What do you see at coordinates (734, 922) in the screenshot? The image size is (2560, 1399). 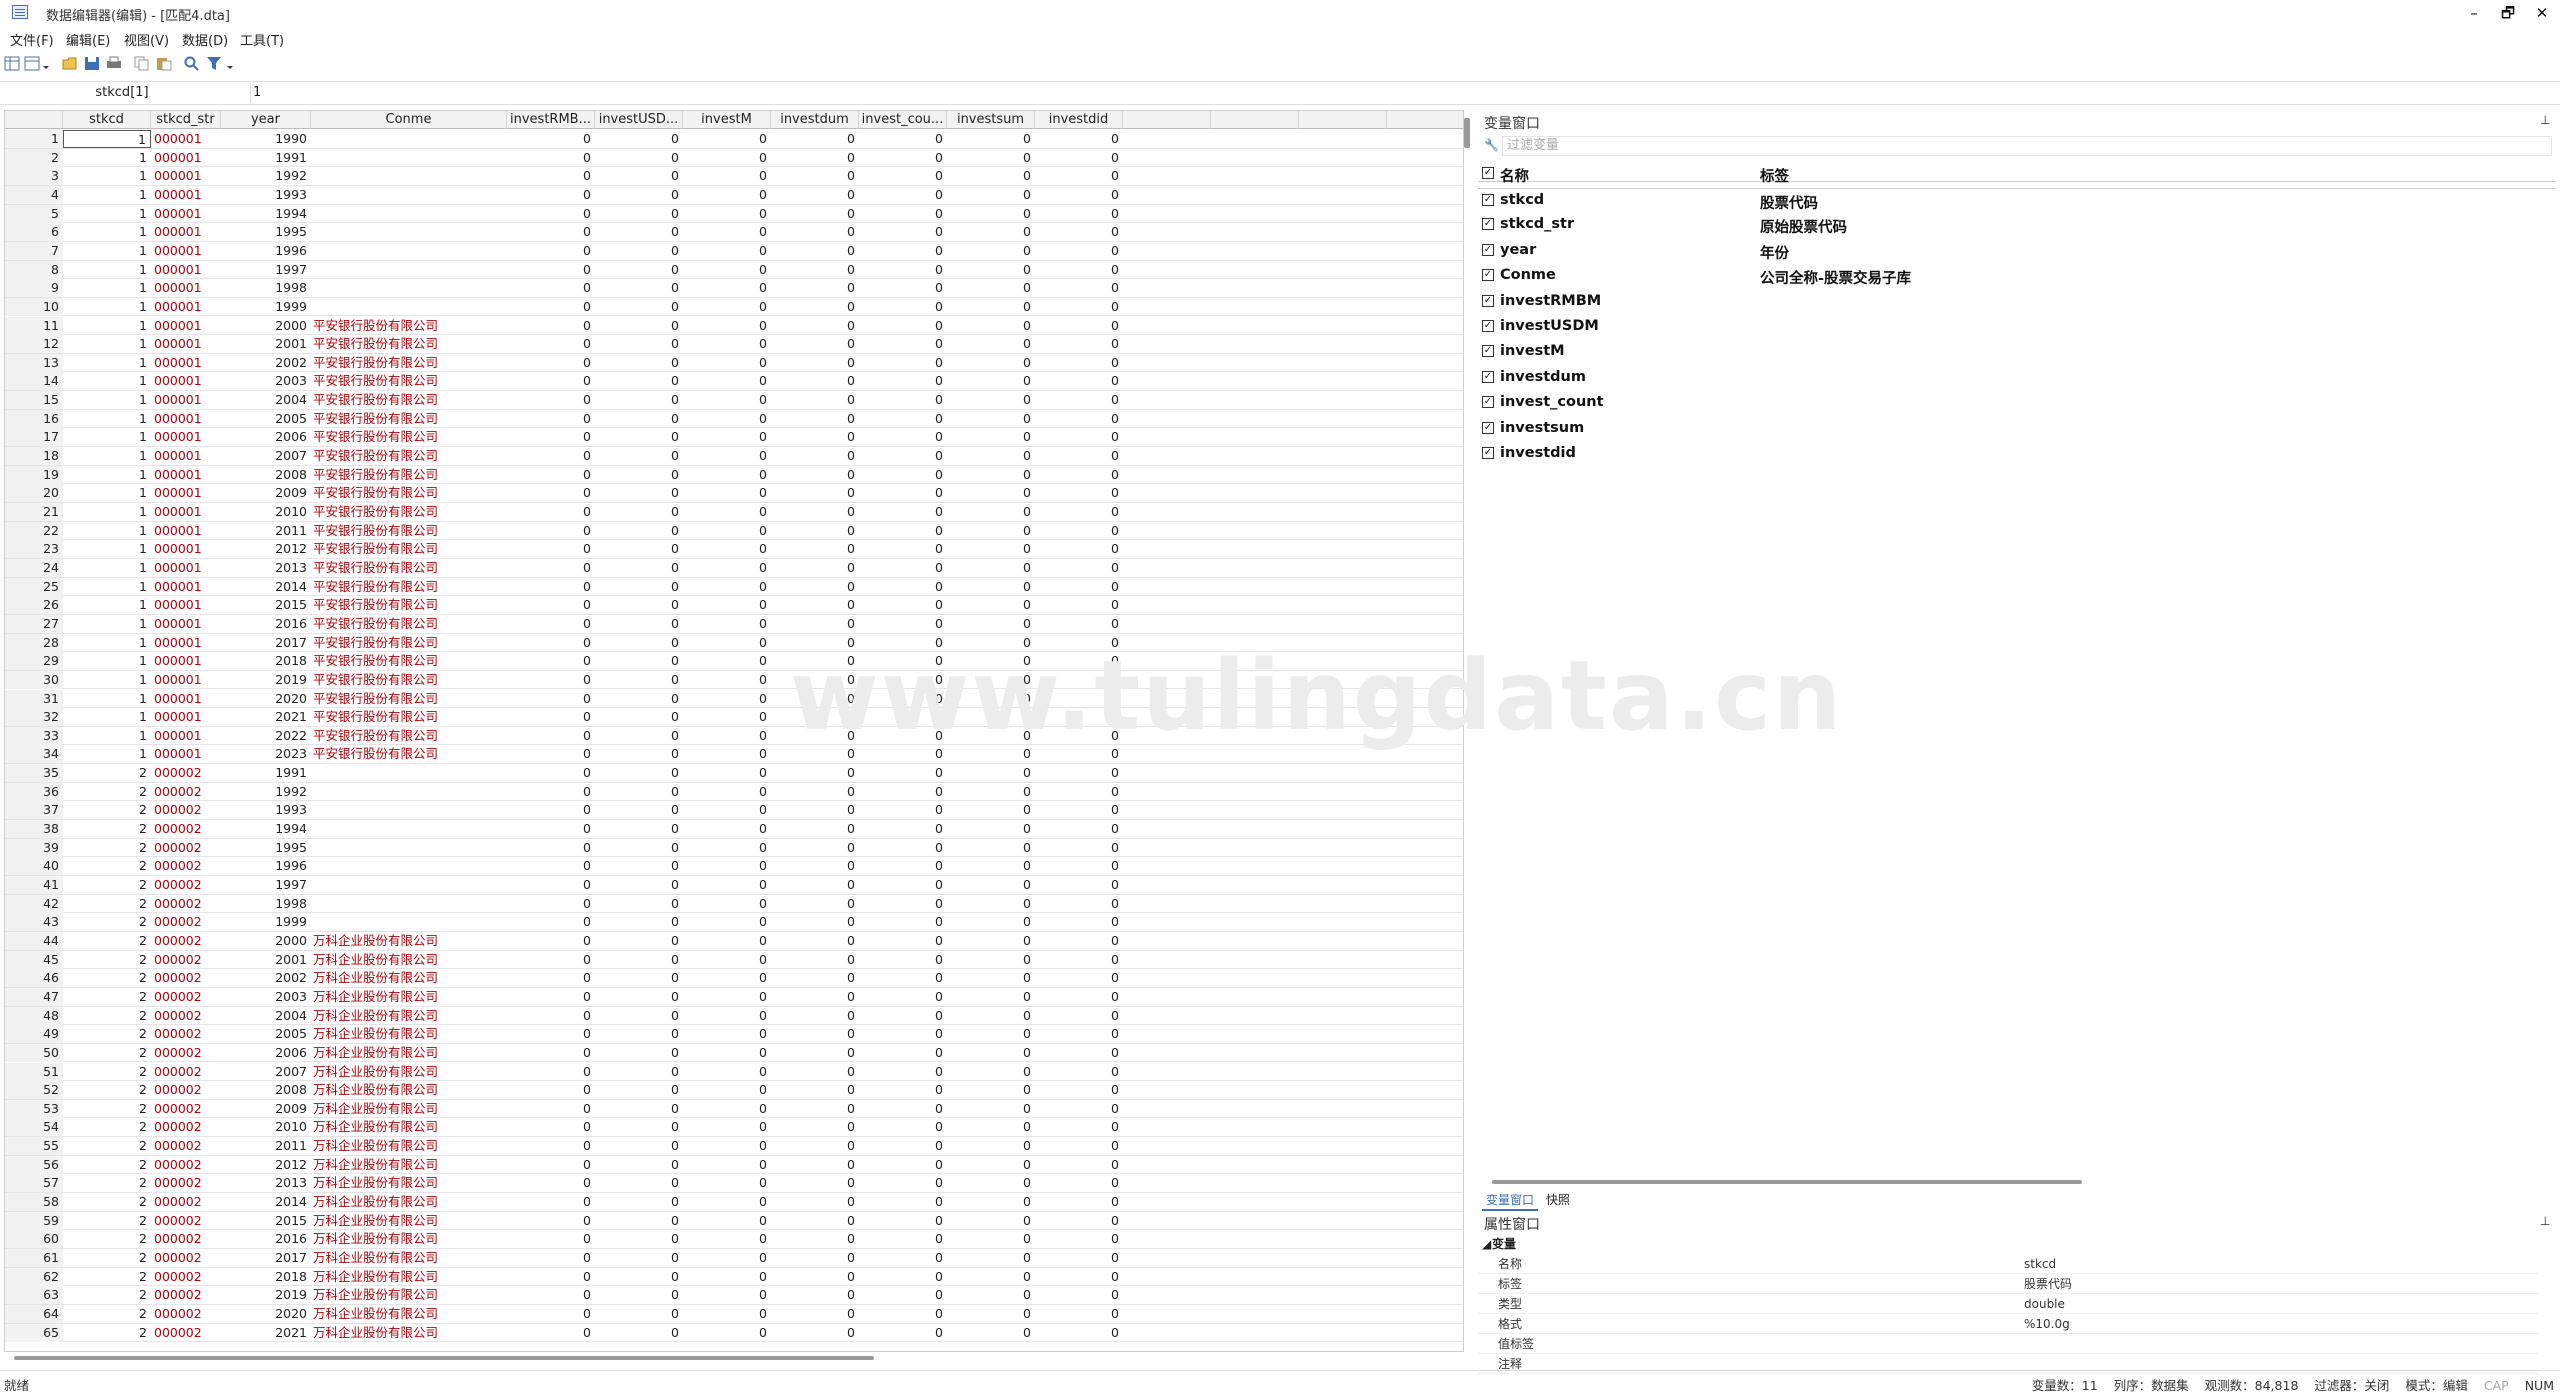 I see `table-row: 43 2 000002 1999 0 0 0 0 0 0 0` at bounding box center [734, 922].